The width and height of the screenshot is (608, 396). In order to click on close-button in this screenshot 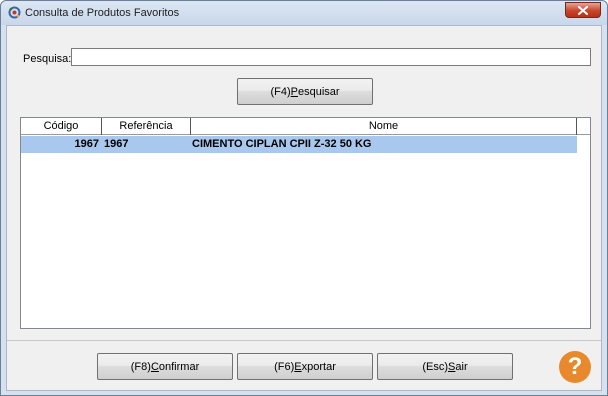, I will do `click(583, 10)`.